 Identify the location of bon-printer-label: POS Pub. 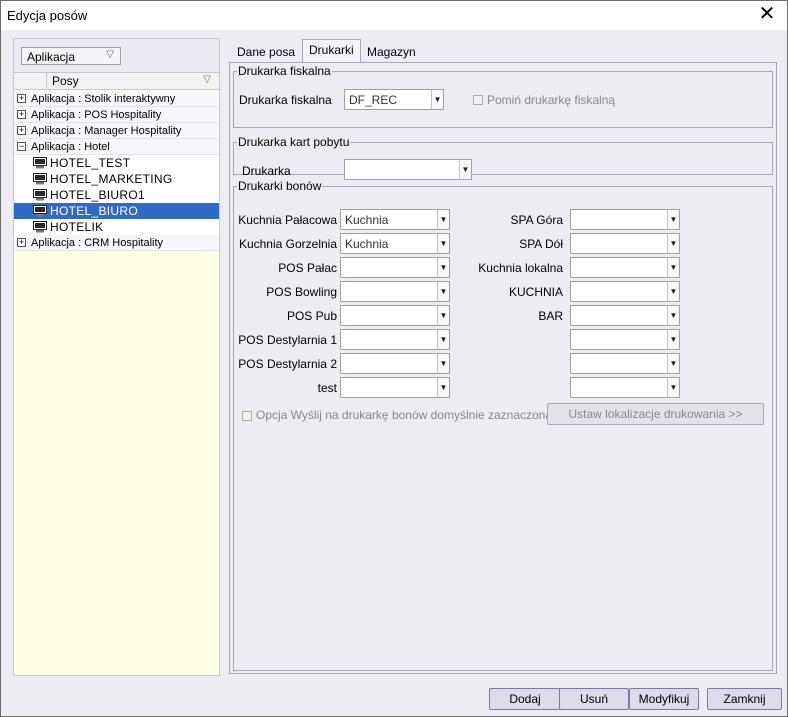
(311, 316).